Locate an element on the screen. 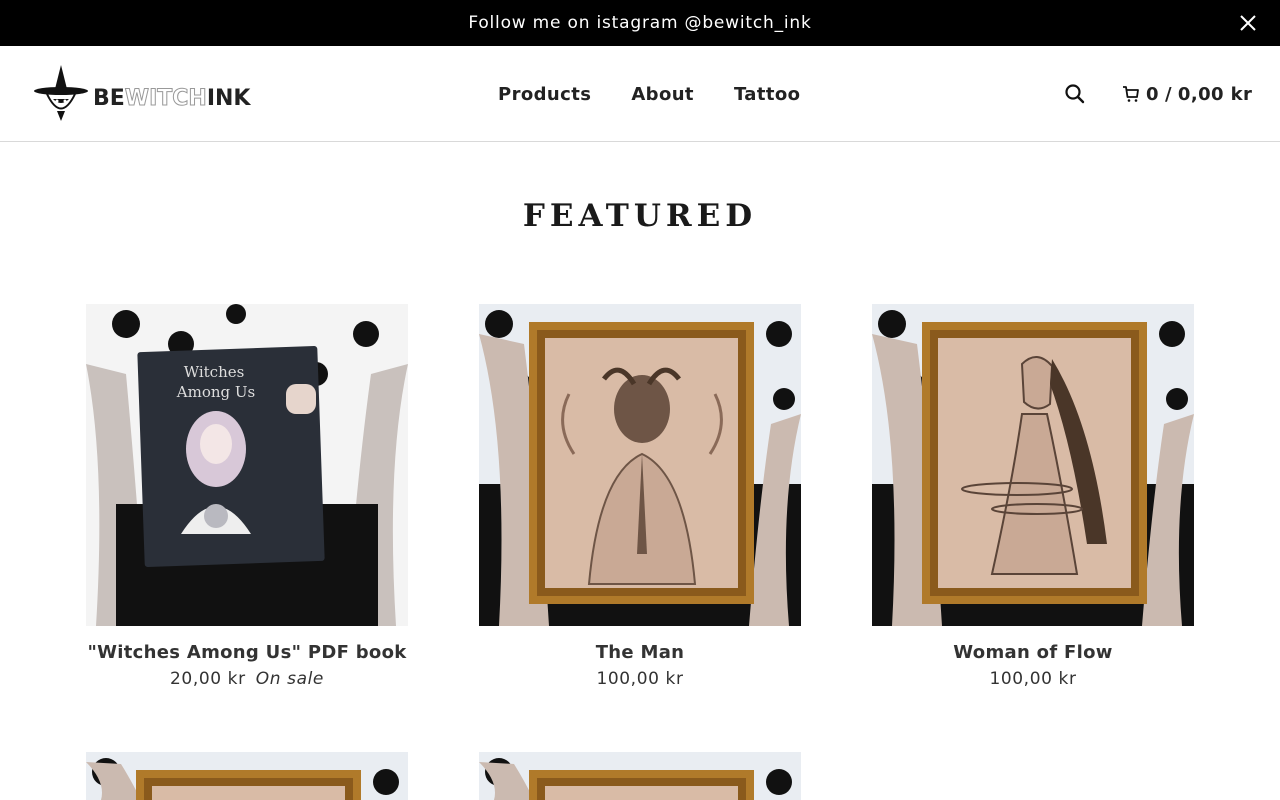 This screenshot has width=1280, height=800. close-icon is located at coordinates (1248, 23).